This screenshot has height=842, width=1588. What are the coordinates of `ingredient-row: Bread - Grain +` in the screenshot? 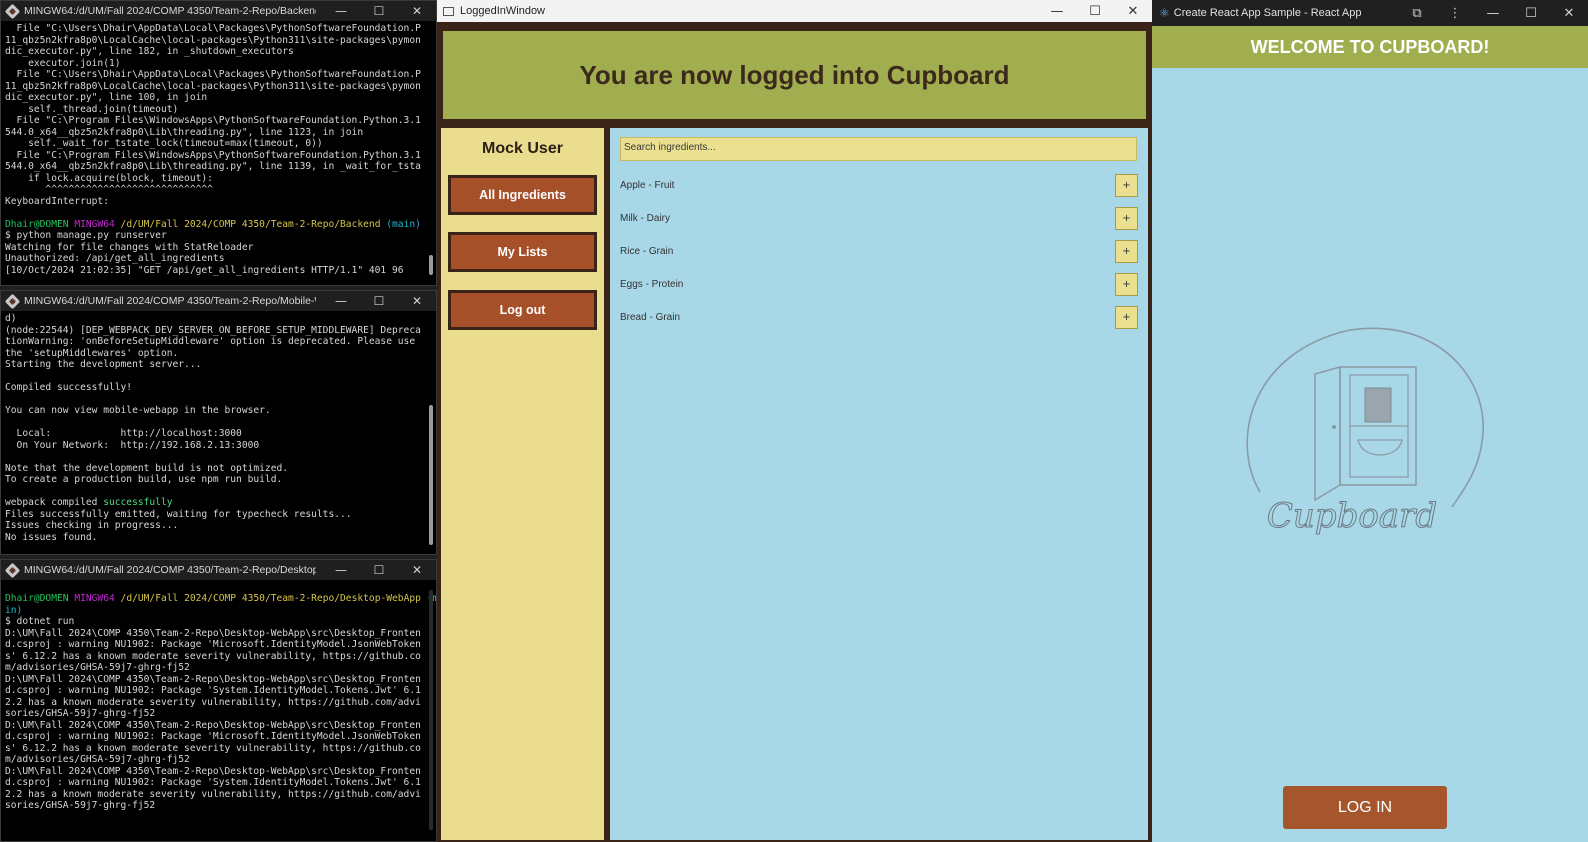 It's located at (880, 317).